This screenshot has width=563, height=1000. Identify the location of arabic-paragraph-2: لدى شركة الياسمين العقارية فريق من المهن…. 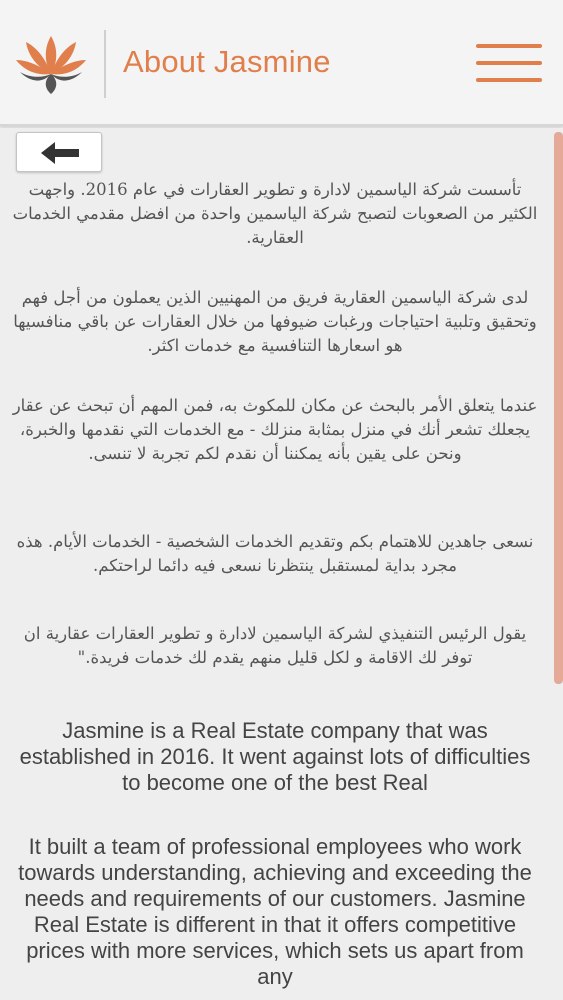
(275, 321).